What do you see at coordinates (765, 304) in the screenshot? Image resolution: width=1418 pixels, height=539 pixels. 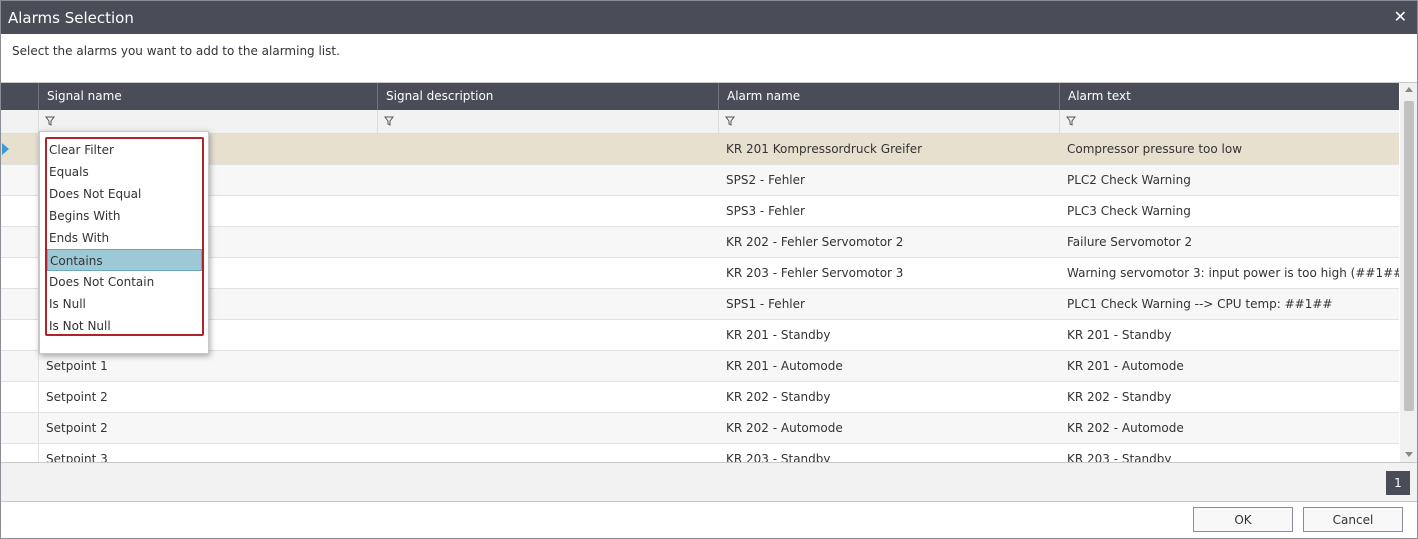 I see `cell-alarm-name: SPS1 - Fehler` at bounding box center [765, 304].